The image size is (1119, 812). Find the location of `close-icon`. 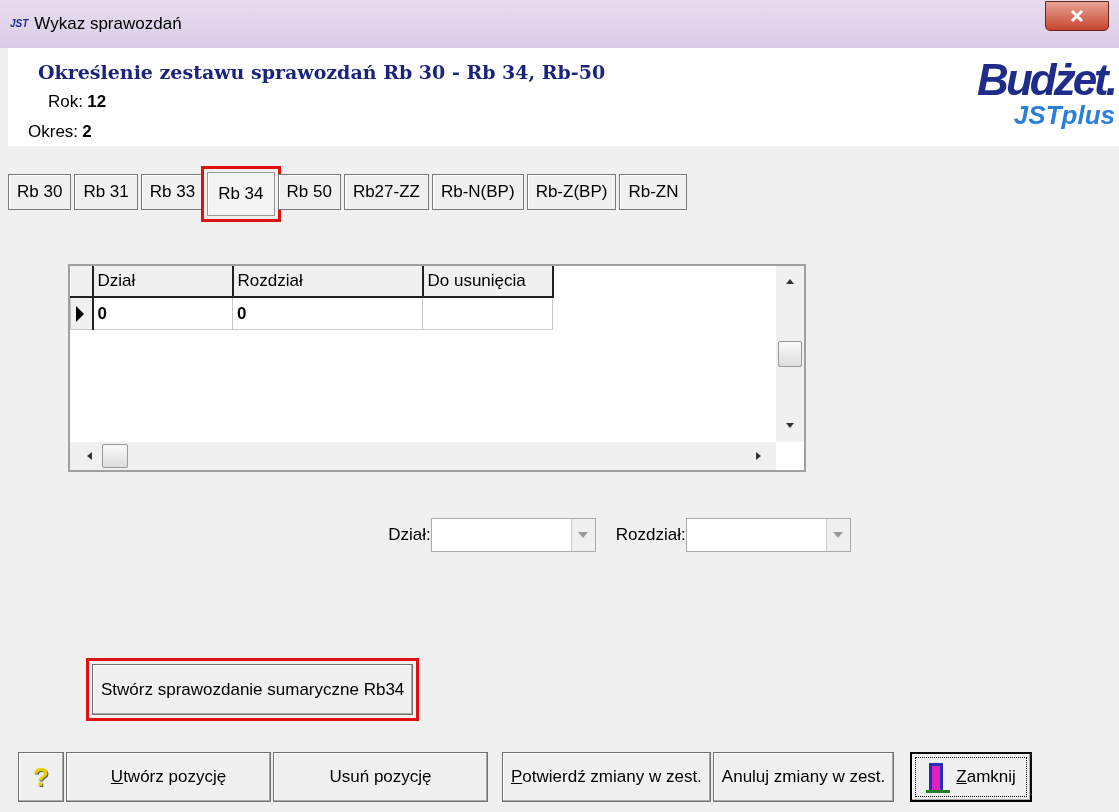

close-icon is located at coordinates (1077, 16).